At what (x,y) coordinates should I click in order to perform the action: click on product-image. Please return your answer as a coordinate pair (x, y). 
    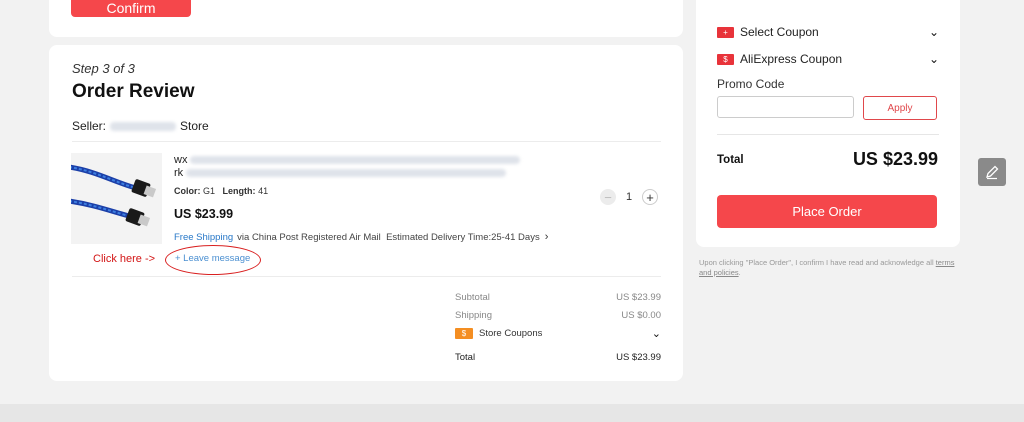
    Looking at the image, I should click on (116, 198).